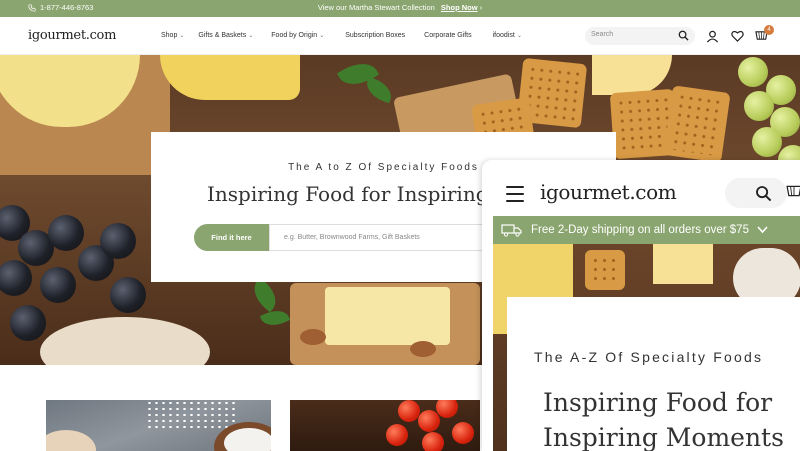 This screenshot has height=451, width=800. I want to click on mobile-hero-kicker: The A-Z Of Specialty Foods, so click(649, 357).